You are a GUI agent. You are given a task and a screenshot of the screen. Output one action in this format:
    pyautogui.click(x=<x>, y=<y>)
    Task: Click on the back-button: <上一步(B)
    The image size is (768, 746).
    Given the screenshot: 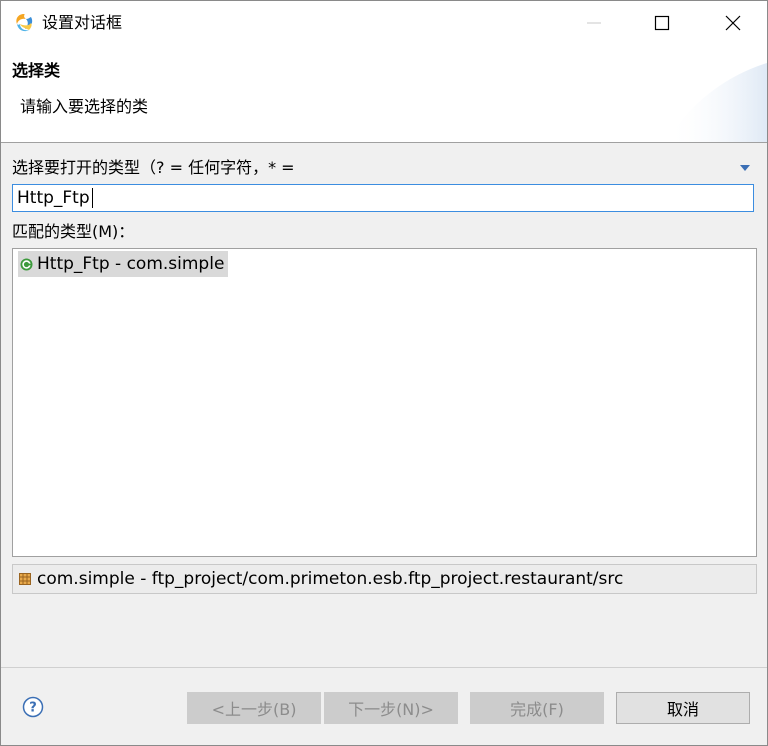 What is the action you would take?
    pyautogui.click(x=254, y=708)
    